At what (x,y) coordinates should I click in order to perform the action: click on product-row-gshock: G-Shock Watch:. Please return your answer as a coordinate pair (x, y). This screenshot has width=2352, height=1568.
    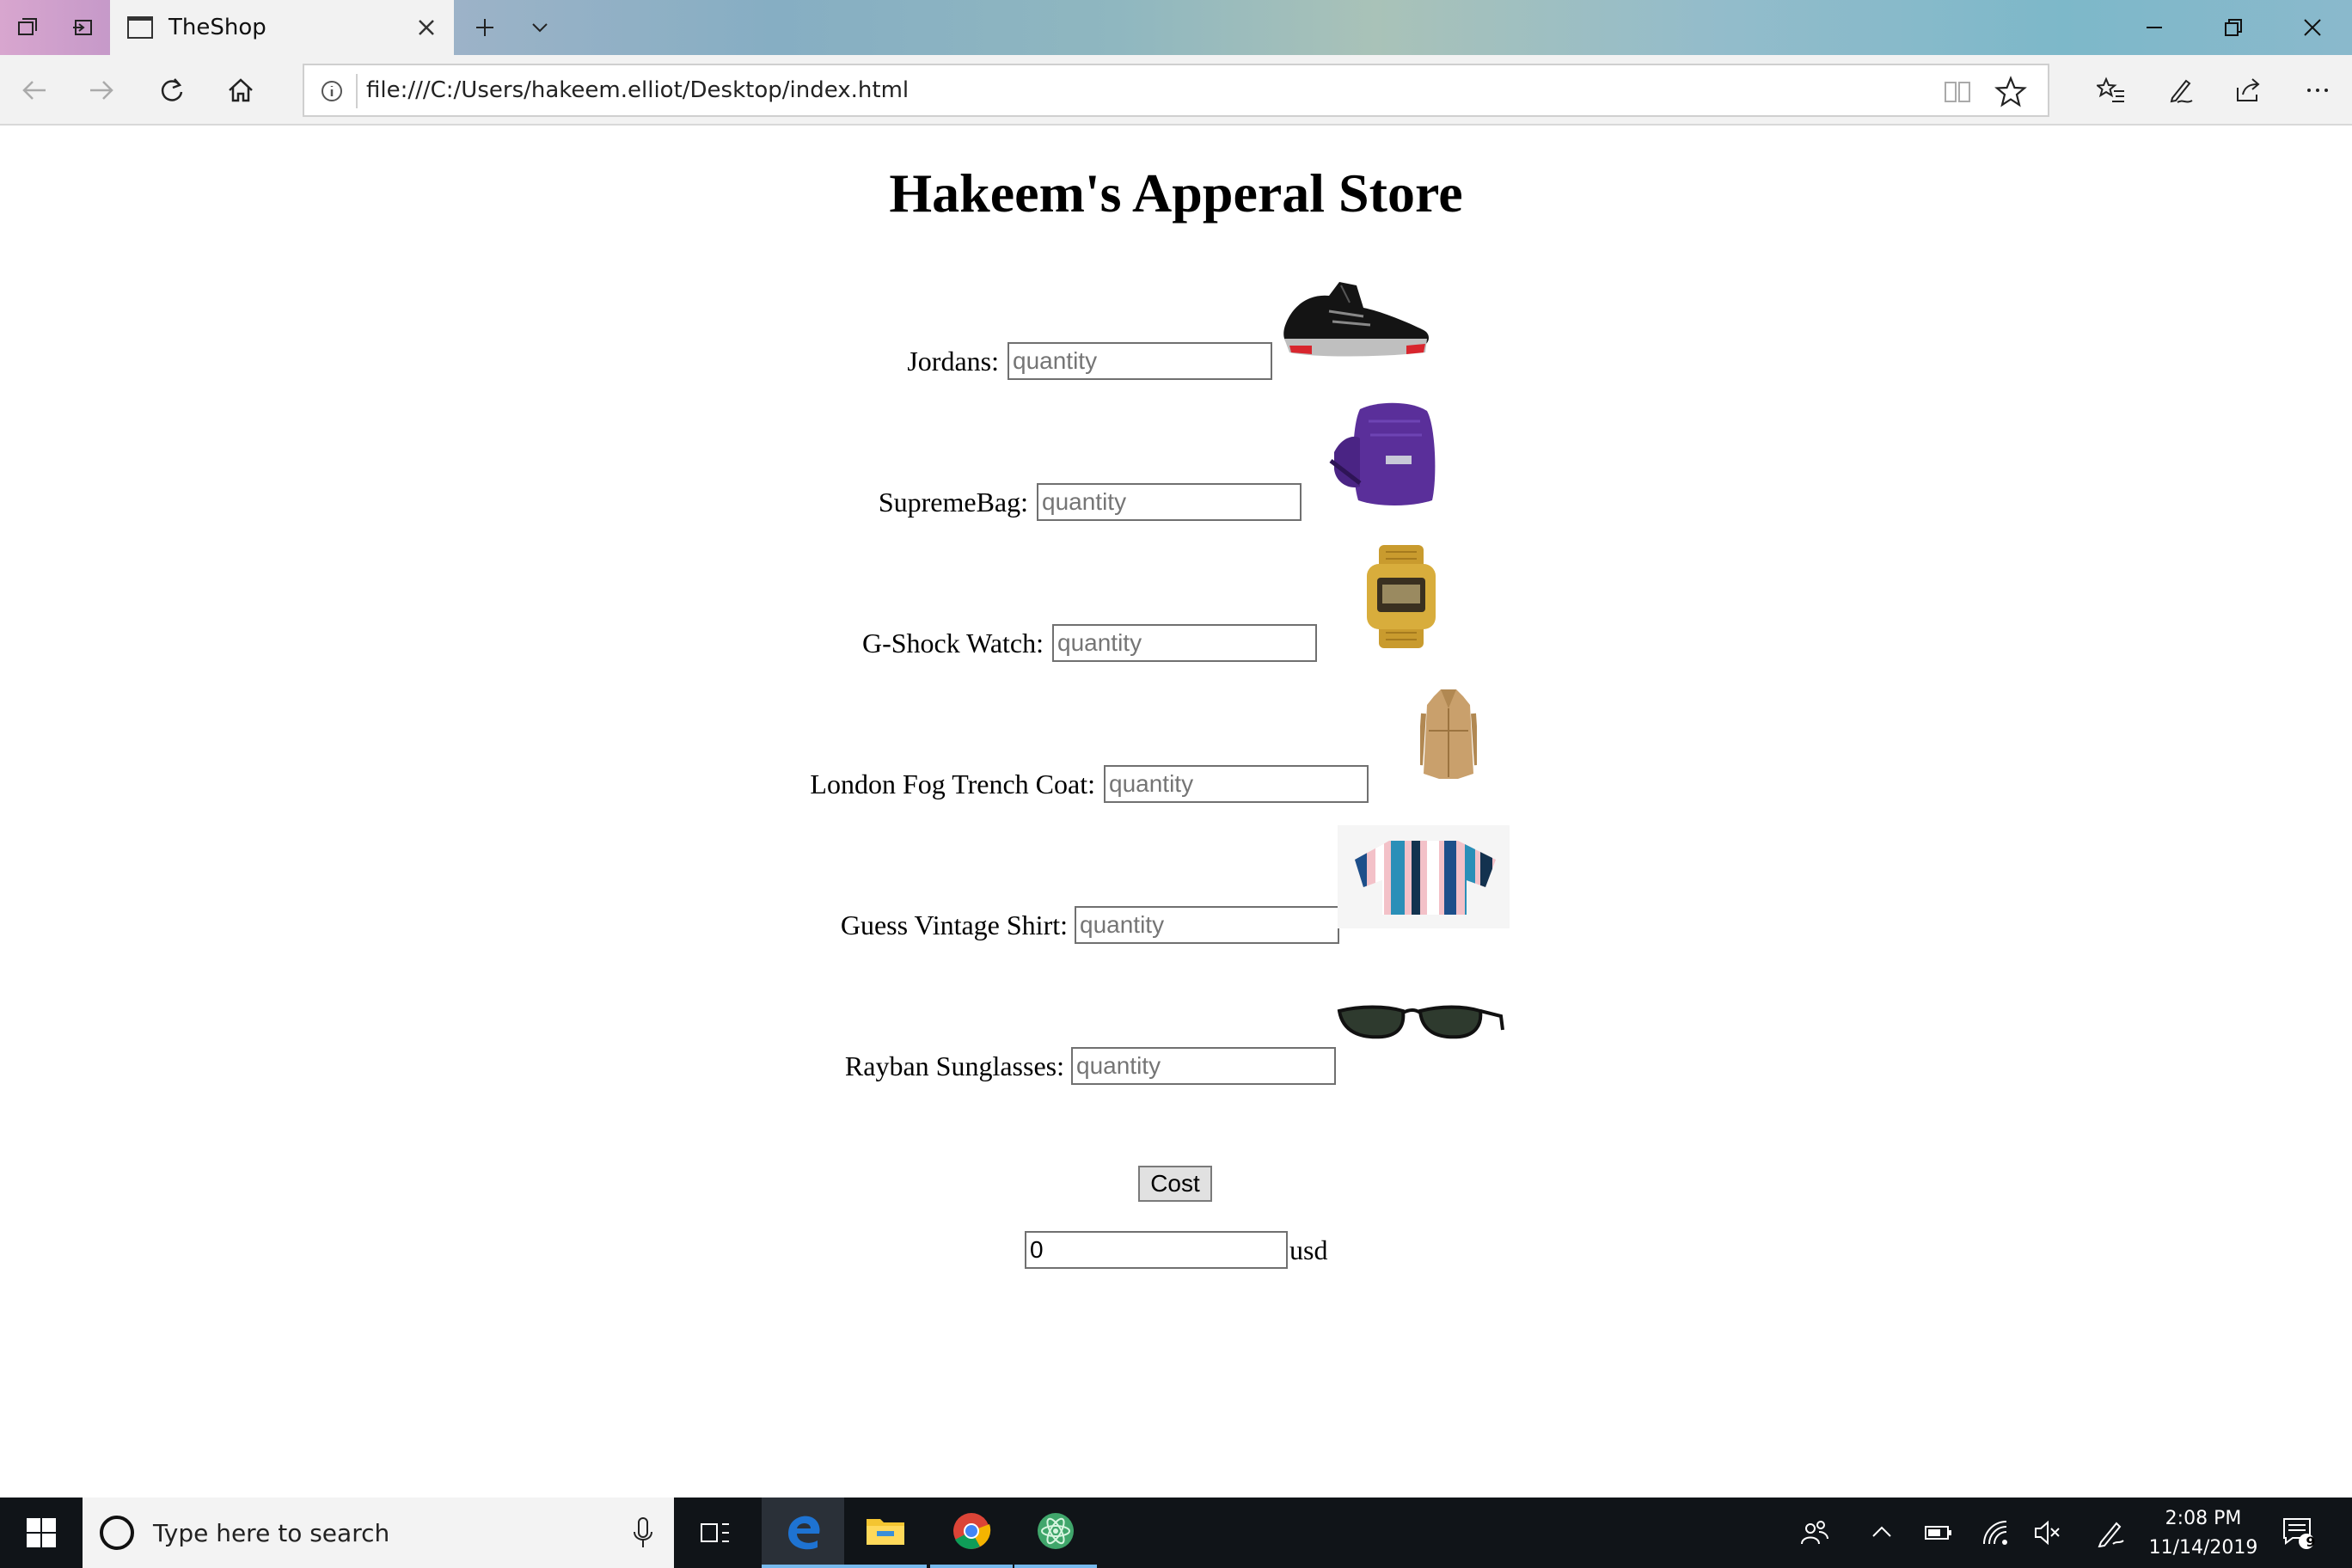
    Looking at the image, I should click on (1176, 645).